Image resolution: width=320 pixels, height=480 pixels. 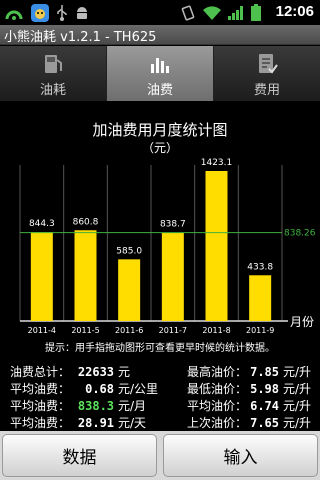 I want to click on stat-avg-per-day: 平均油费： 28.91 元/天, so click(x=78, y=422).